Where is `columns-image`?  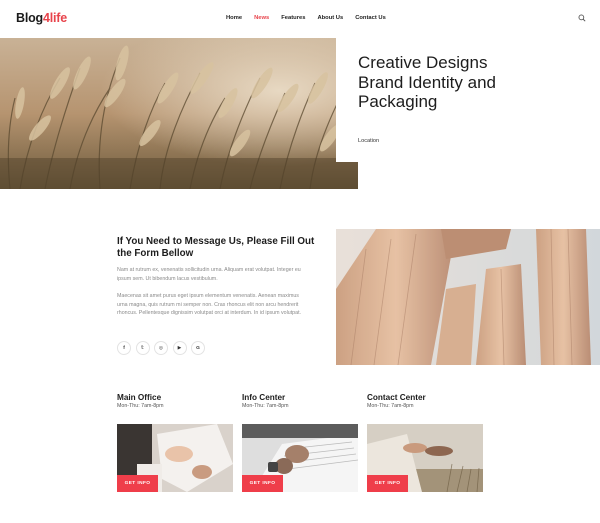 columns-image is located at coordinates (468, 297).